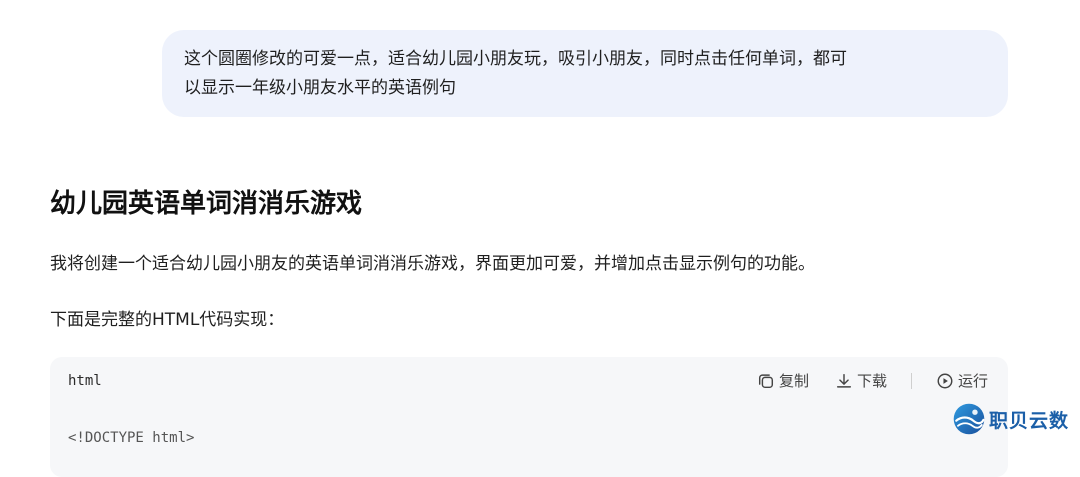 The width and height of the screenshot is (1080, 477). I want to click on watermark: 职贝云数, so click(1010, 419).